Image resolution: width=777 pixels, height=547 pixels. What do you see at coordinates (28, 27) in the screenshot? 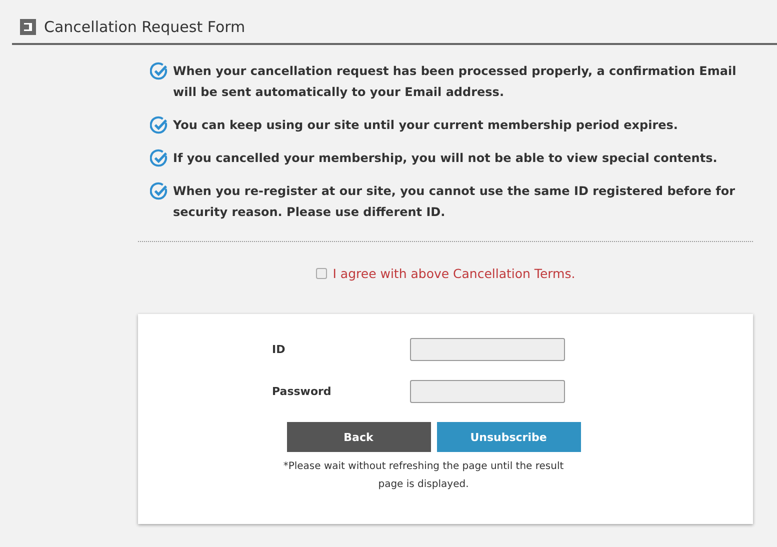
I see `form-icon` at bounding box center [28, 27].